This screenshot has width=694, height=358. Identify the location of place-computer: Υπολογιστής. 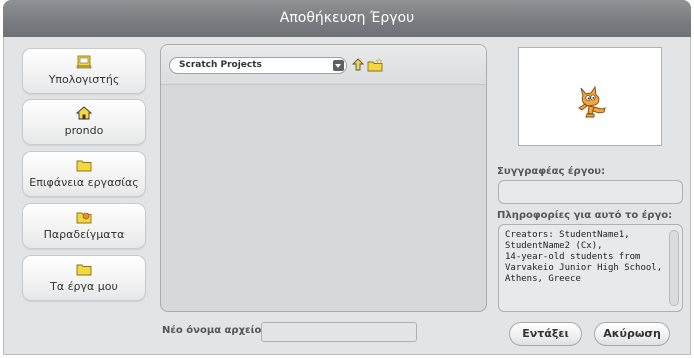
(84, 71).